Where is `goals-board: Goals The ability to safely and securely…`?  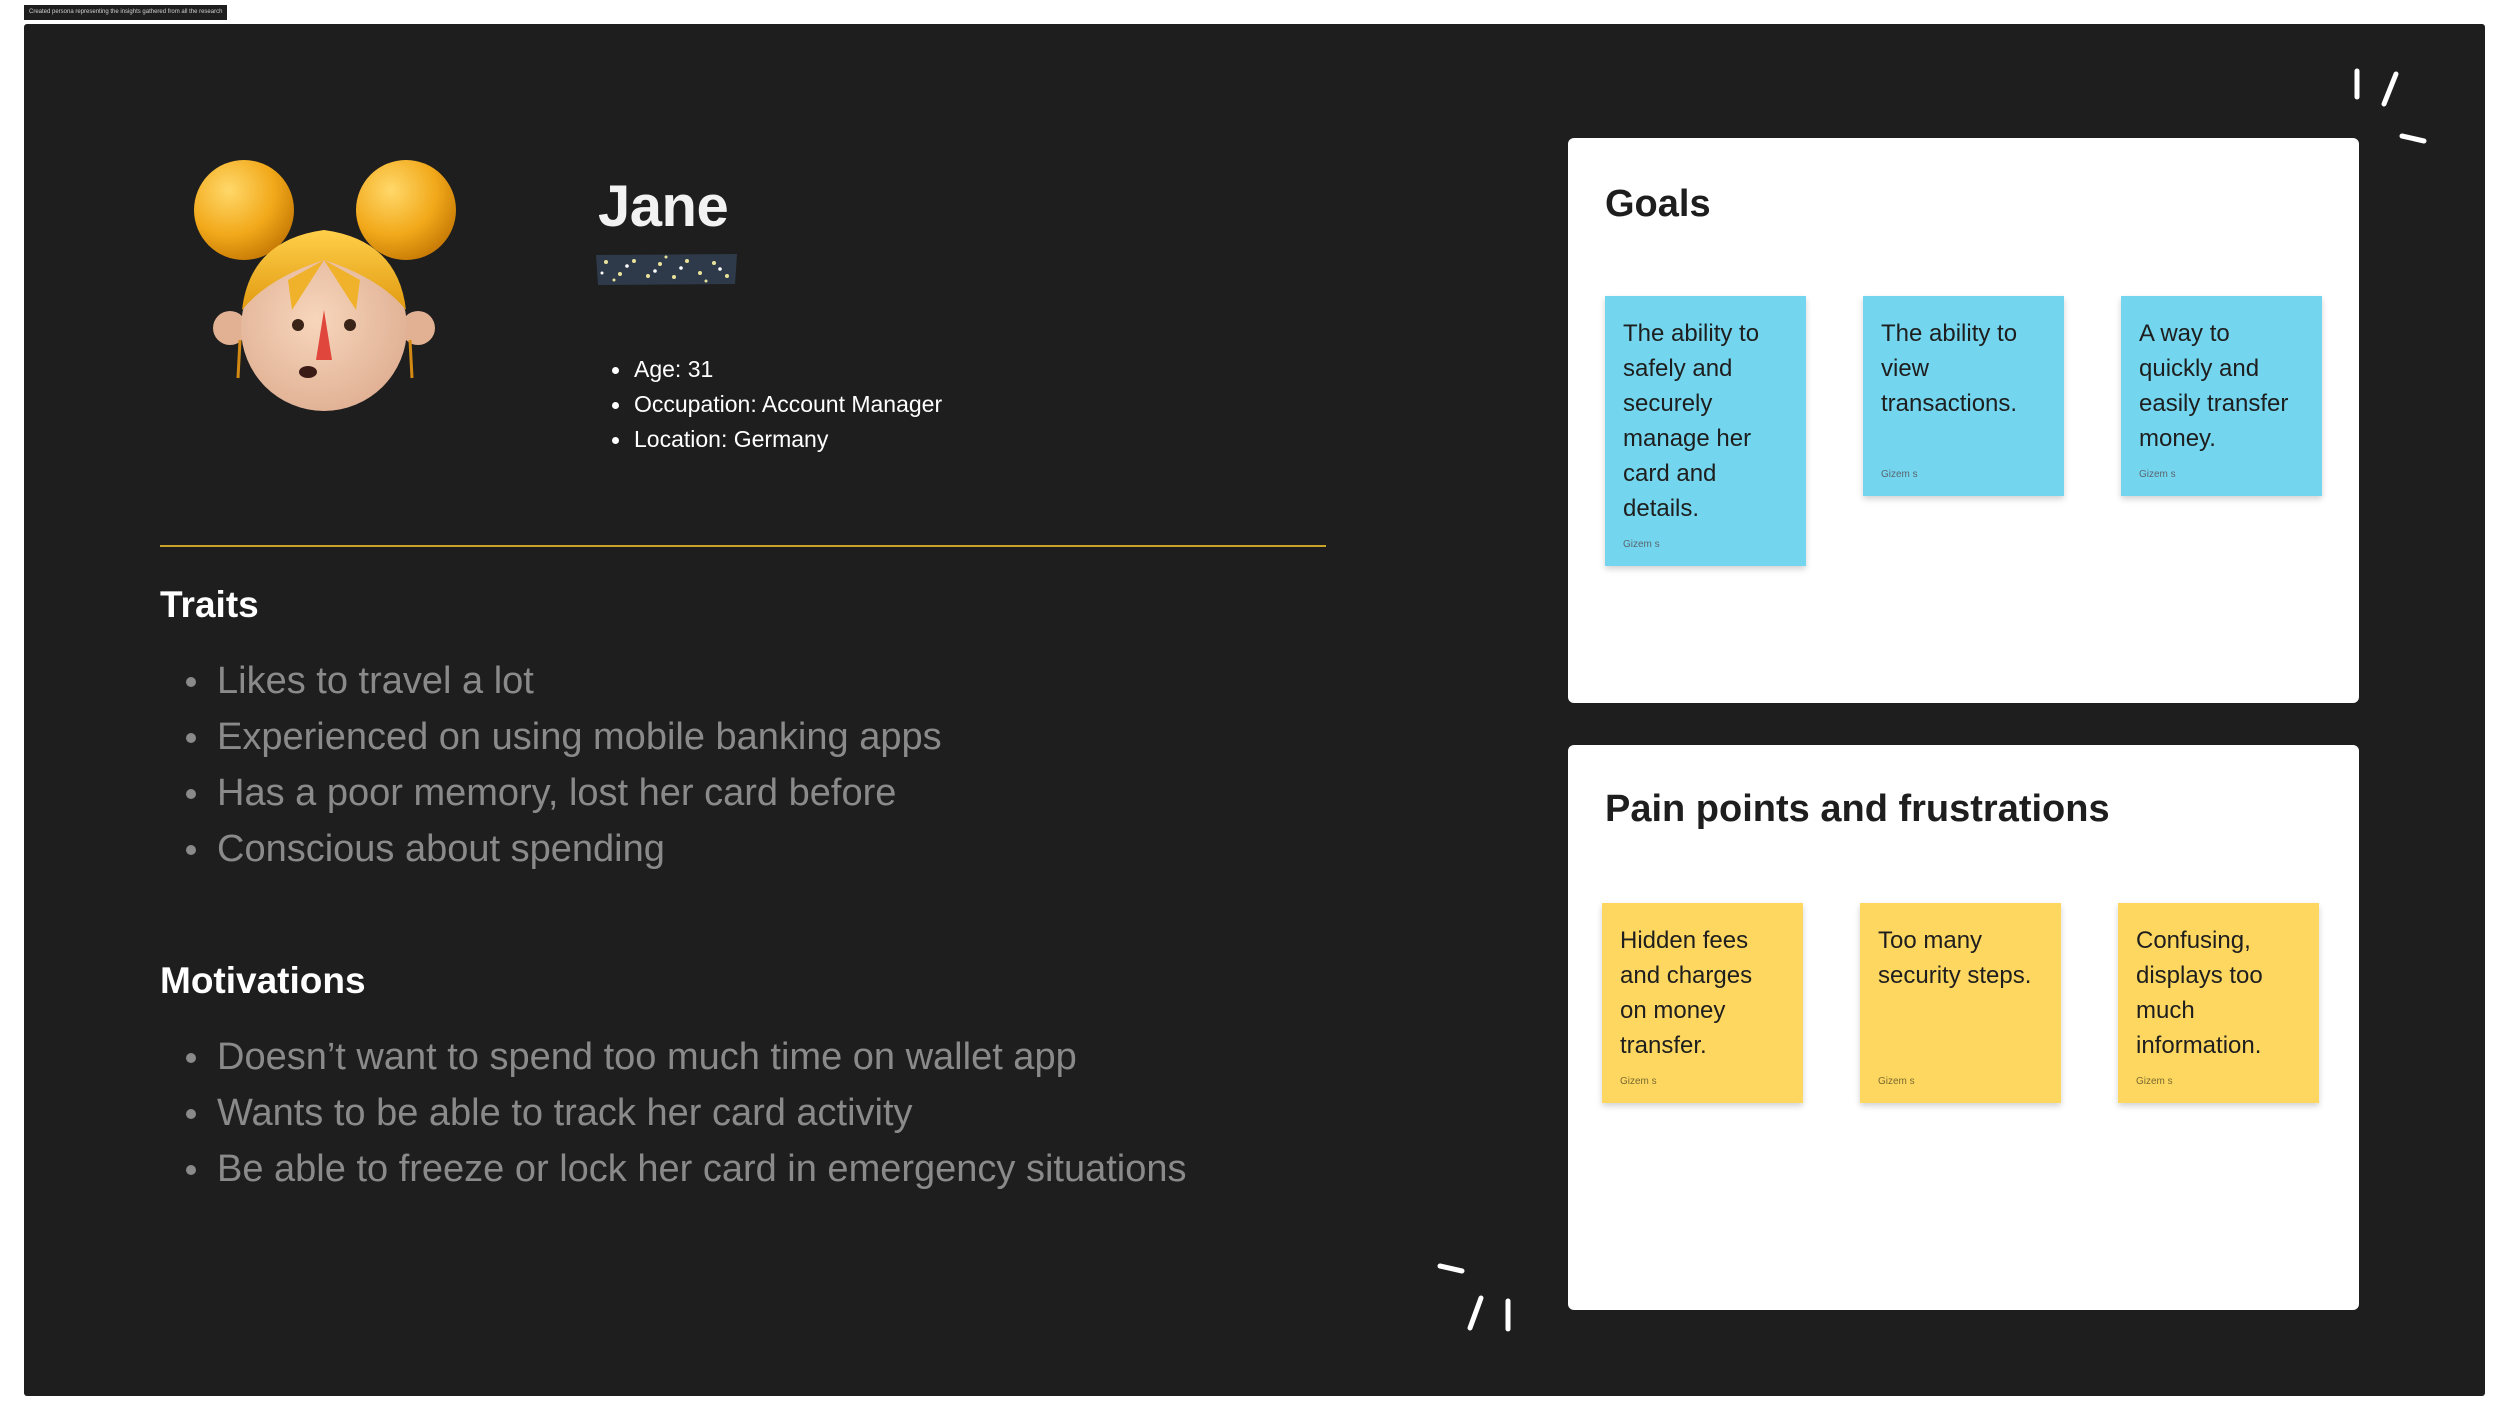
goals-board: Goals The ability to safely and securely… is located at coordinates (1963, 420).